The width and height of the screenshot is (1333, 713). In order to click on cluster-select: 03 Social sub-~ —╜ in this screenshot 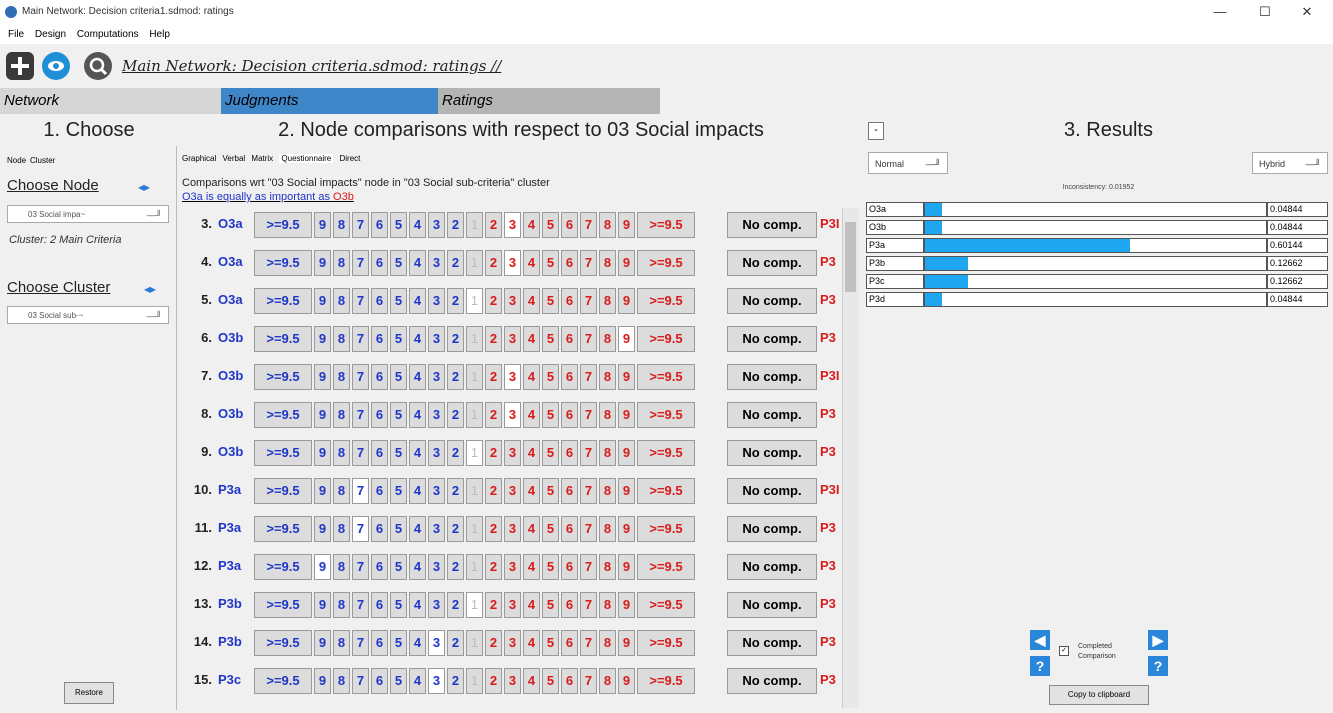, I will do `click(88, 315)`.